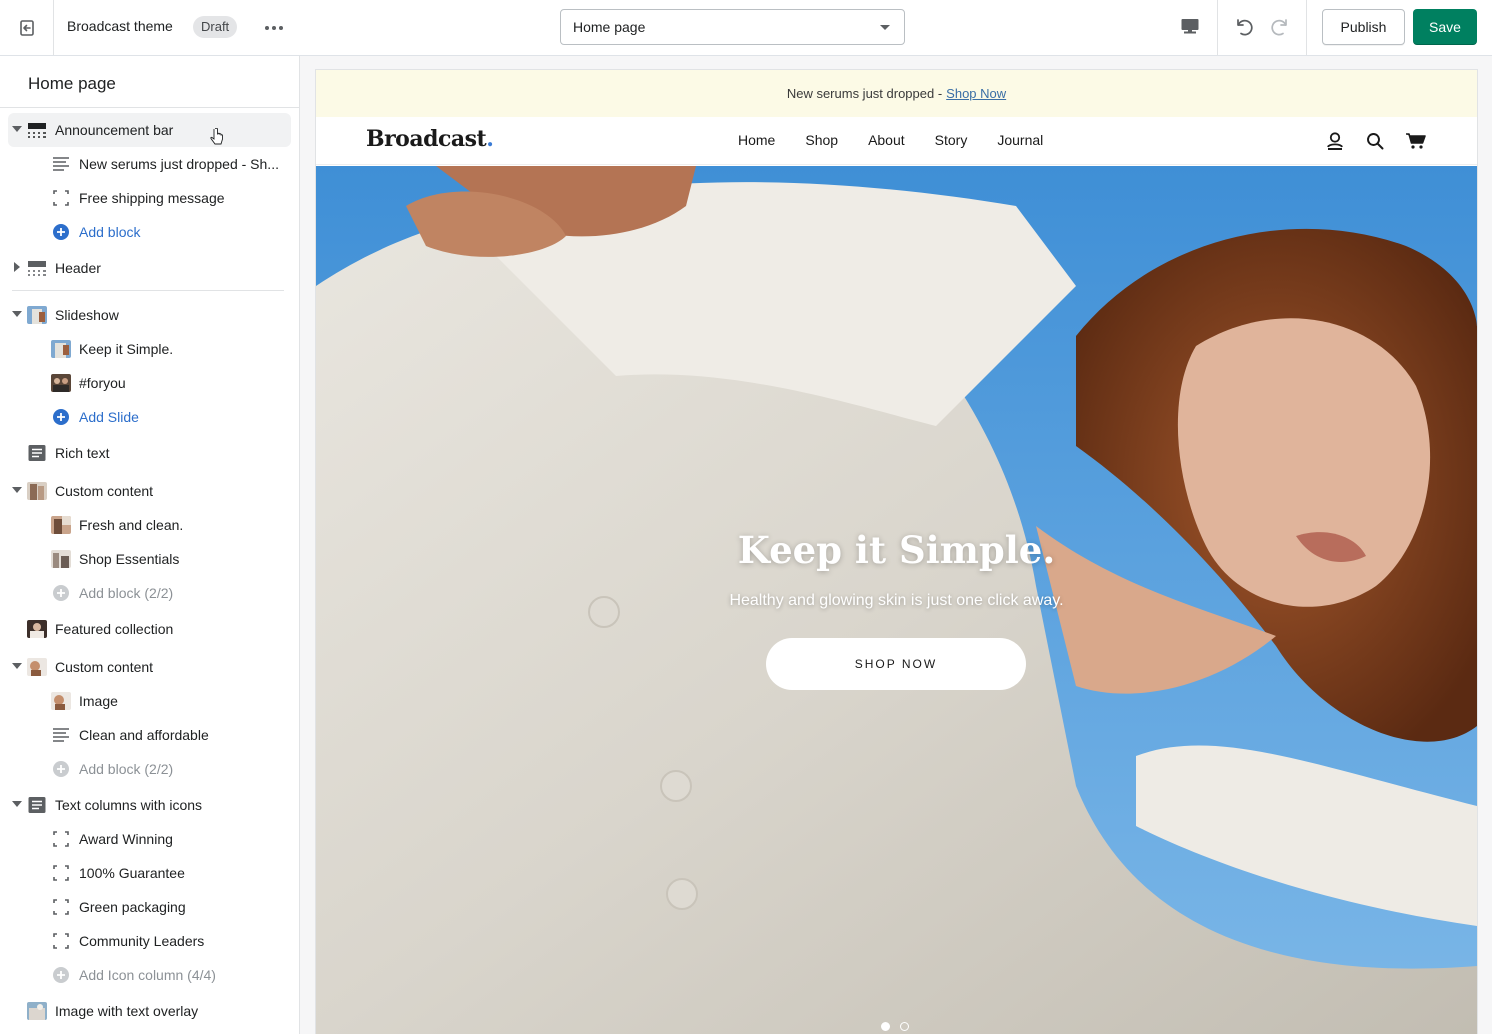 The height and width of the screenshot is (1034, 1492). I want to click on nav-item-story: Story, so click(951, 140).